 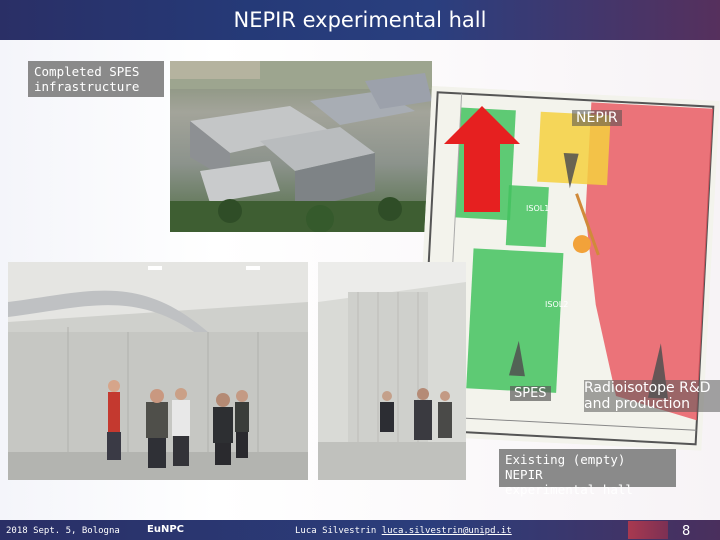 What do you see at coordinates (686, 531) in the screenshot?
I see `page-number: 8` at bounding box center [686, 531].